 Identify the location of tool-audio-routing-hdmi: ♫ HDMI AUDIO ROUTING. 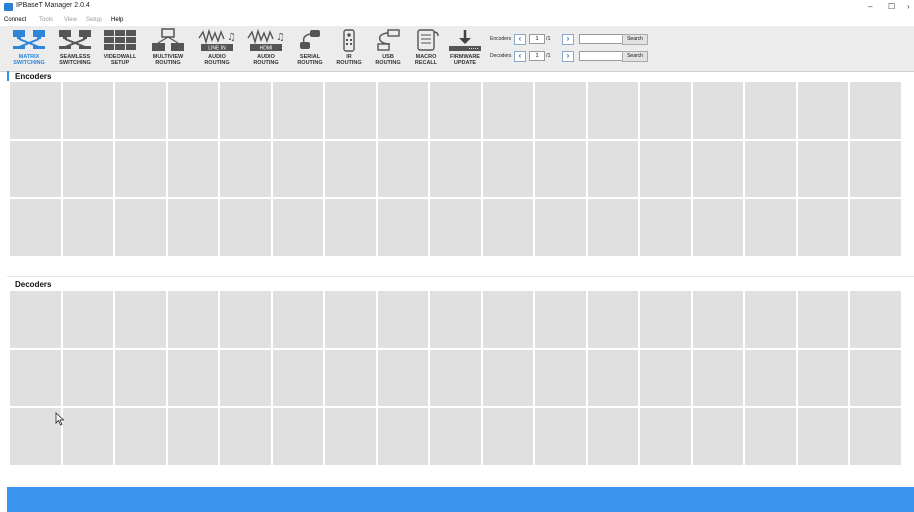
(266, 49).